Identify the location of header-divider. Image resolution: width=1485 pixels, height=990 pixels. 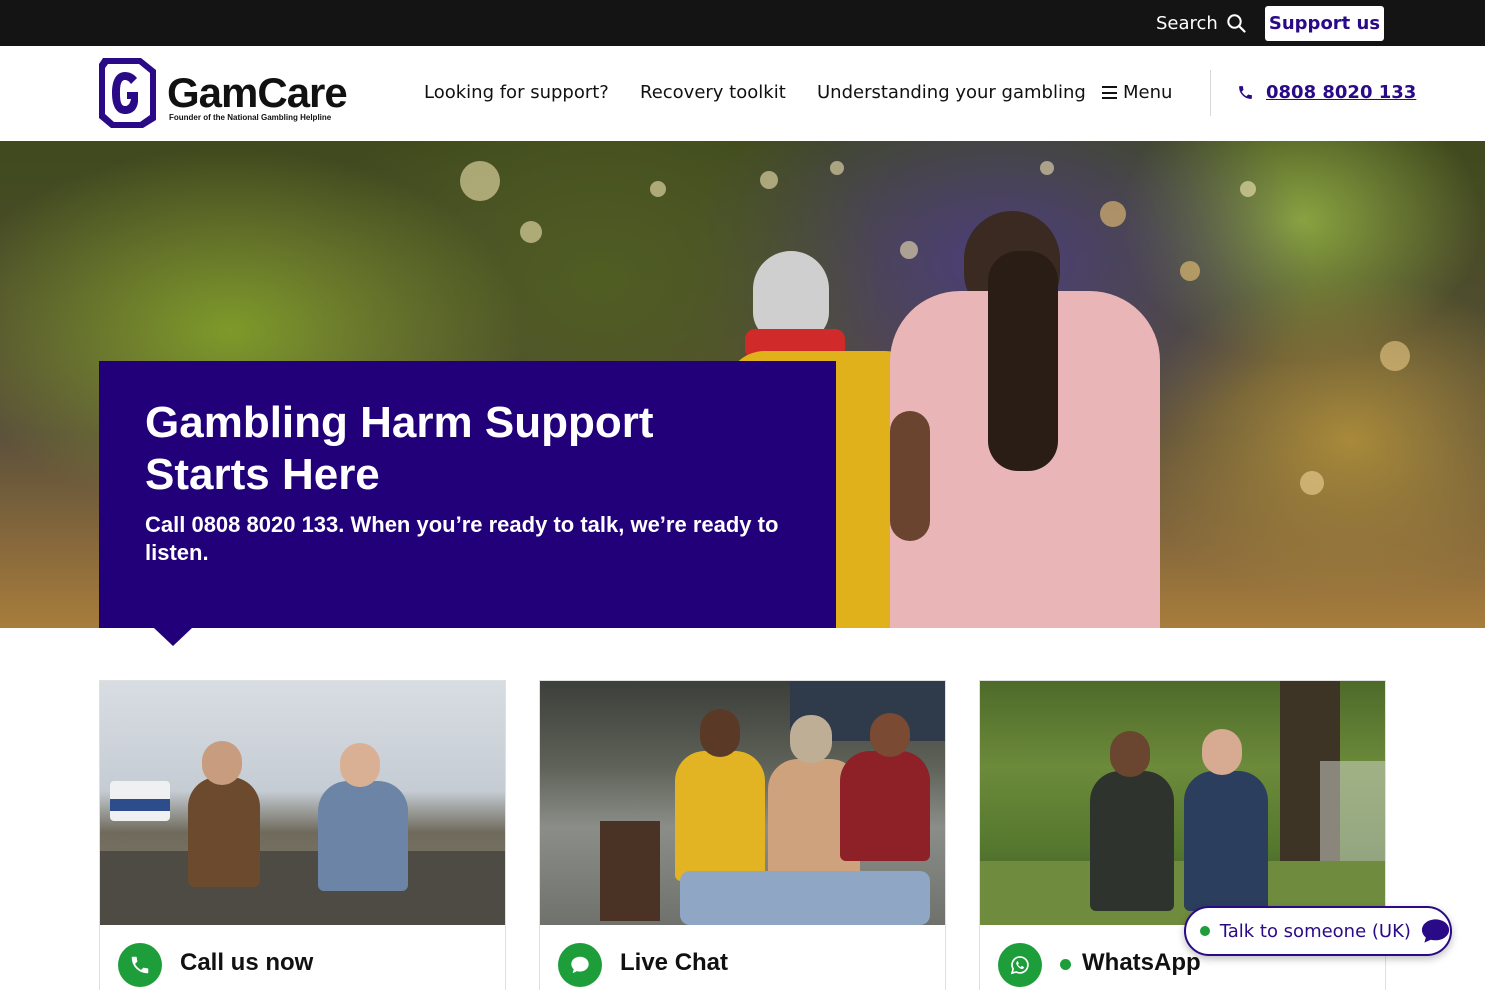
(1210, 93).